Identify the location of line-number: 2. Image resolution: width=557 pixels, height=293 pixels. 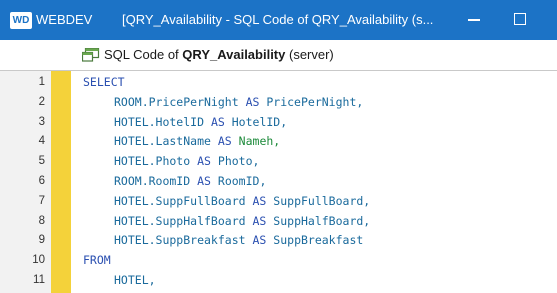
(41, 101).